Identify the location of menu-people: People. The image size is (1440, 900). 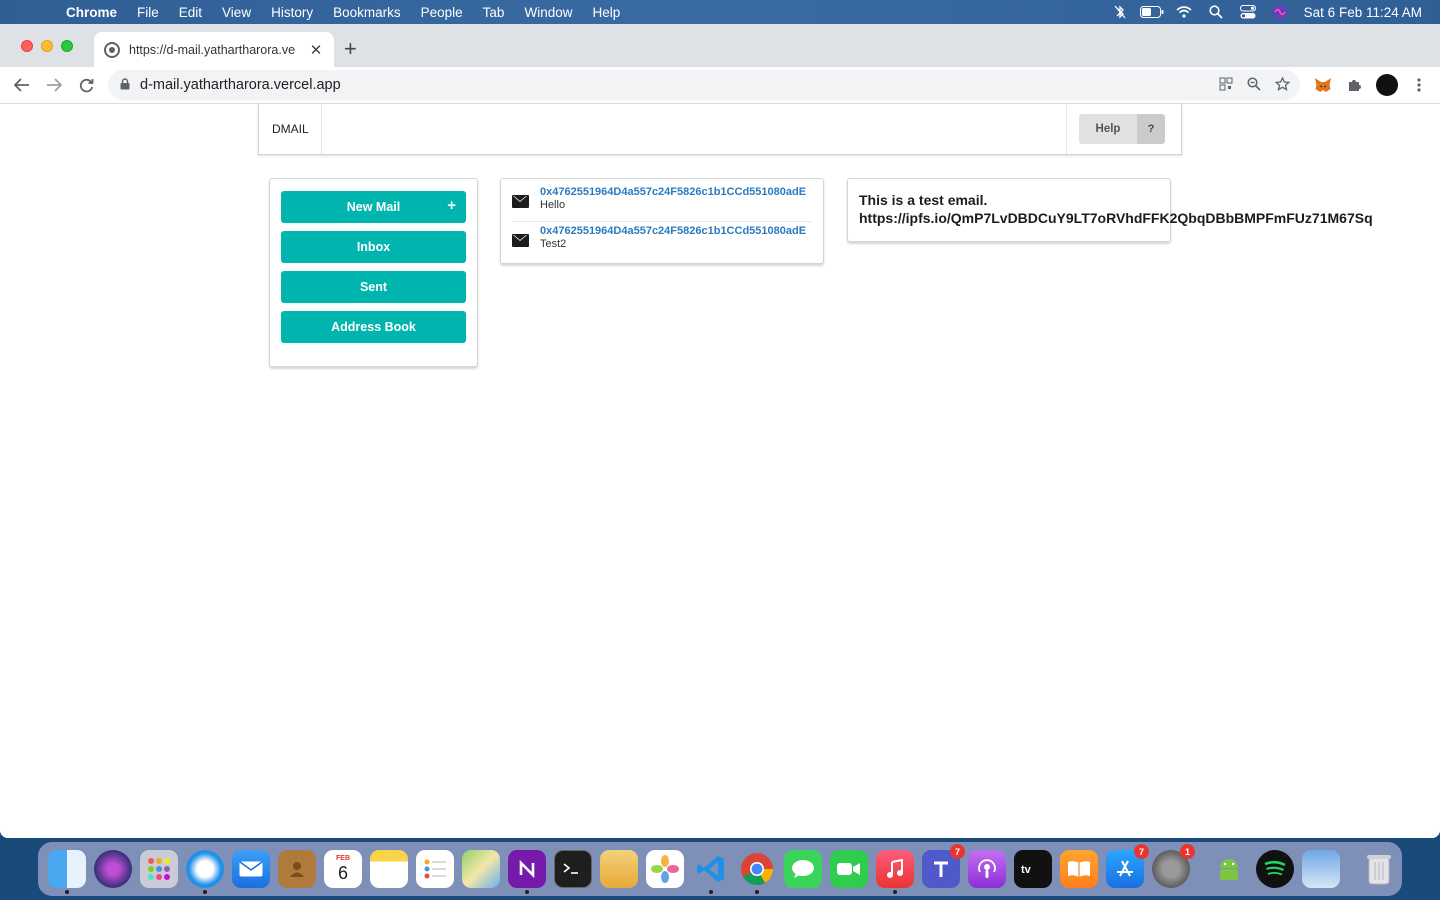
(442, 12).